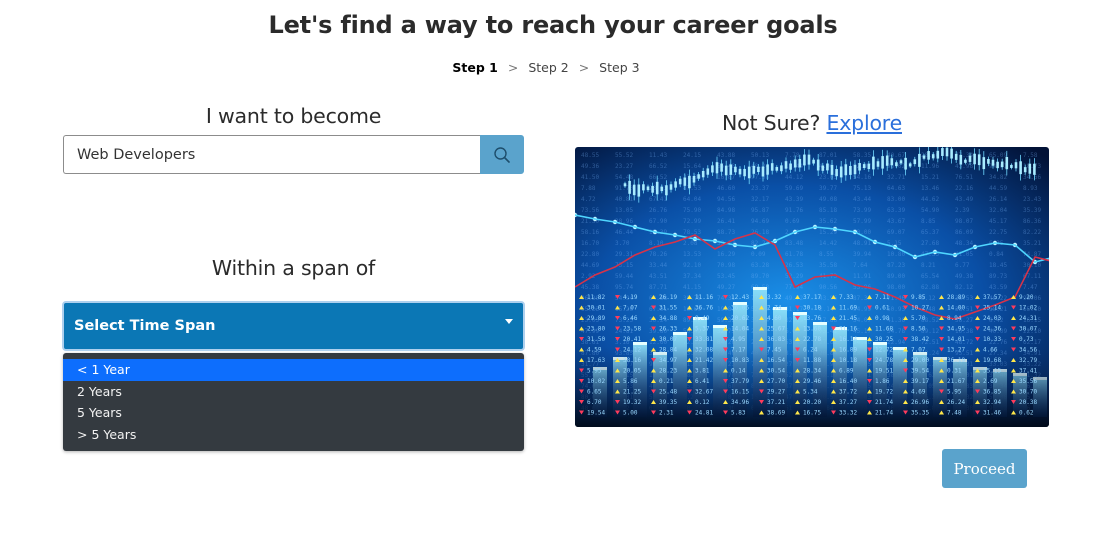 The height and width of the screenshot is (551, 1115). Describe the element at coordinates (862, 199) in the screenshot. I see `digit-glyph: 43.44` at that location.